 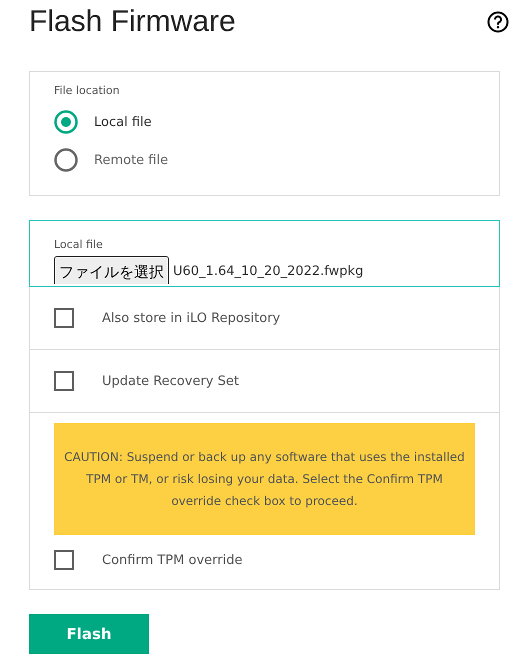 What do you see at coordinates (78, 244) in the screenshot?
I see `field-label: Local file` at bounding box center [78, 244].